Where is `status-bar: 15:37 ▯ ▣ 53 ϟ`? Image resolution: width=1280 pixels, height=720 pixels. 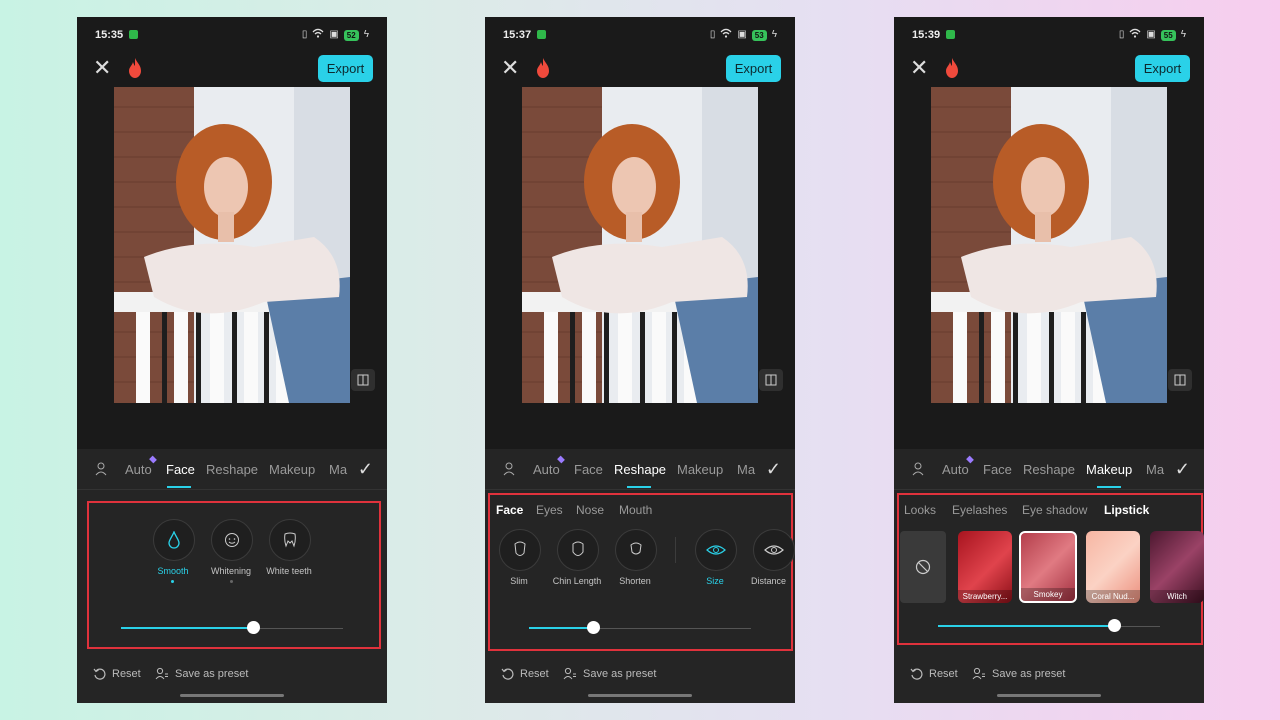 status-bar: 15:37 ▯ ▣ 53 ϟ is located at coordinates (640, 35).